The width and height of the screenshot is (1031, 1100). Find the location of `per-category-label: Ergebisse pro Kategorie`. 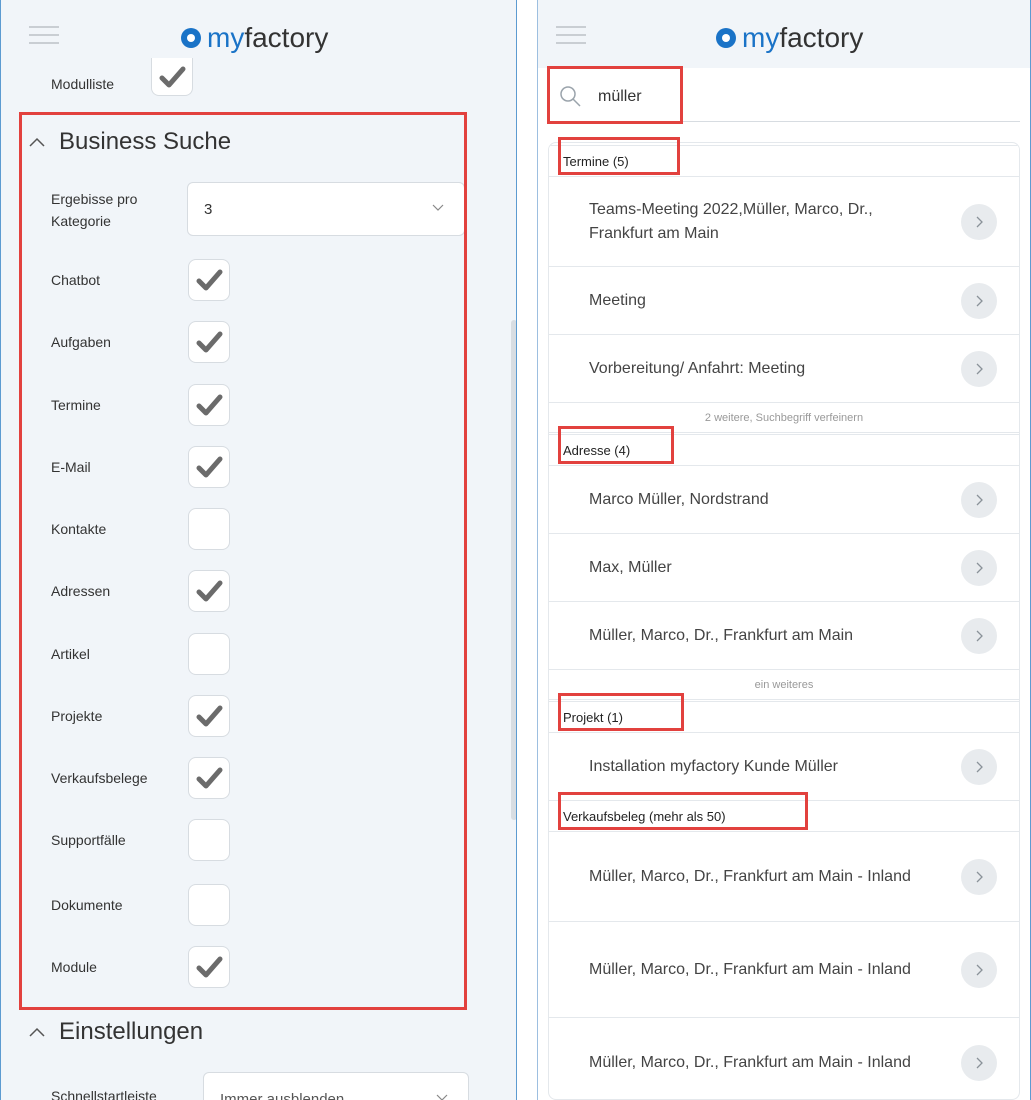

per-category-label: Ergebisse pro Kategorie is located at coordinates (94, 210).